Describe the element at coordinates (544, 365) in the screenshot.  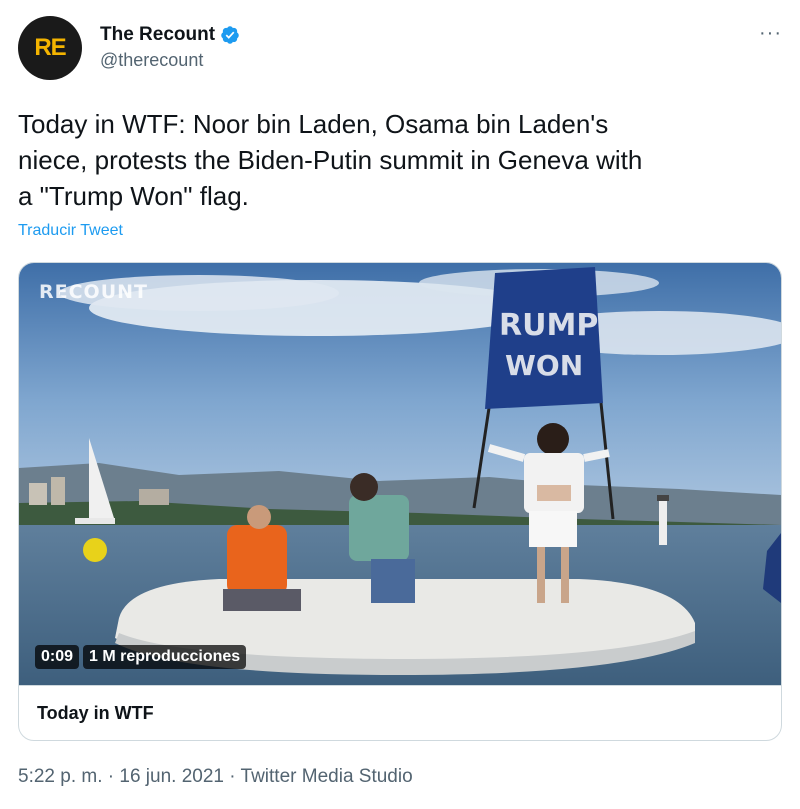
I see `flag-text: WON` at that location.